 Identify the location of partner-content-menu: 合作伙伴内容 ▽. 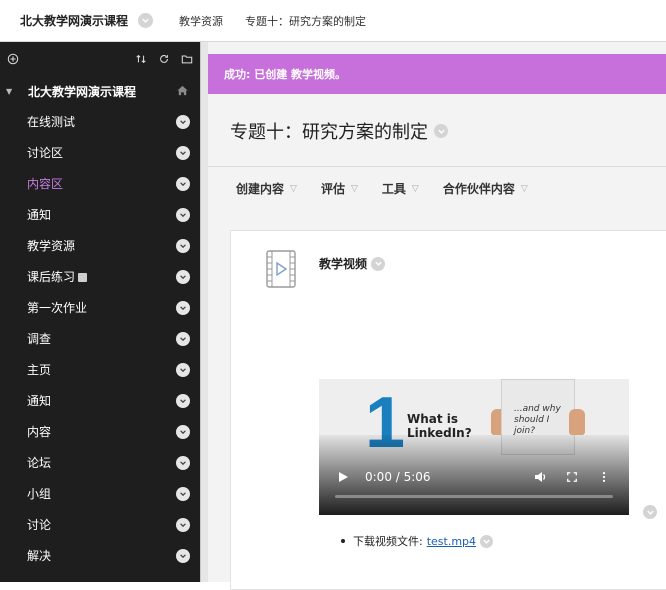
(485, 188).